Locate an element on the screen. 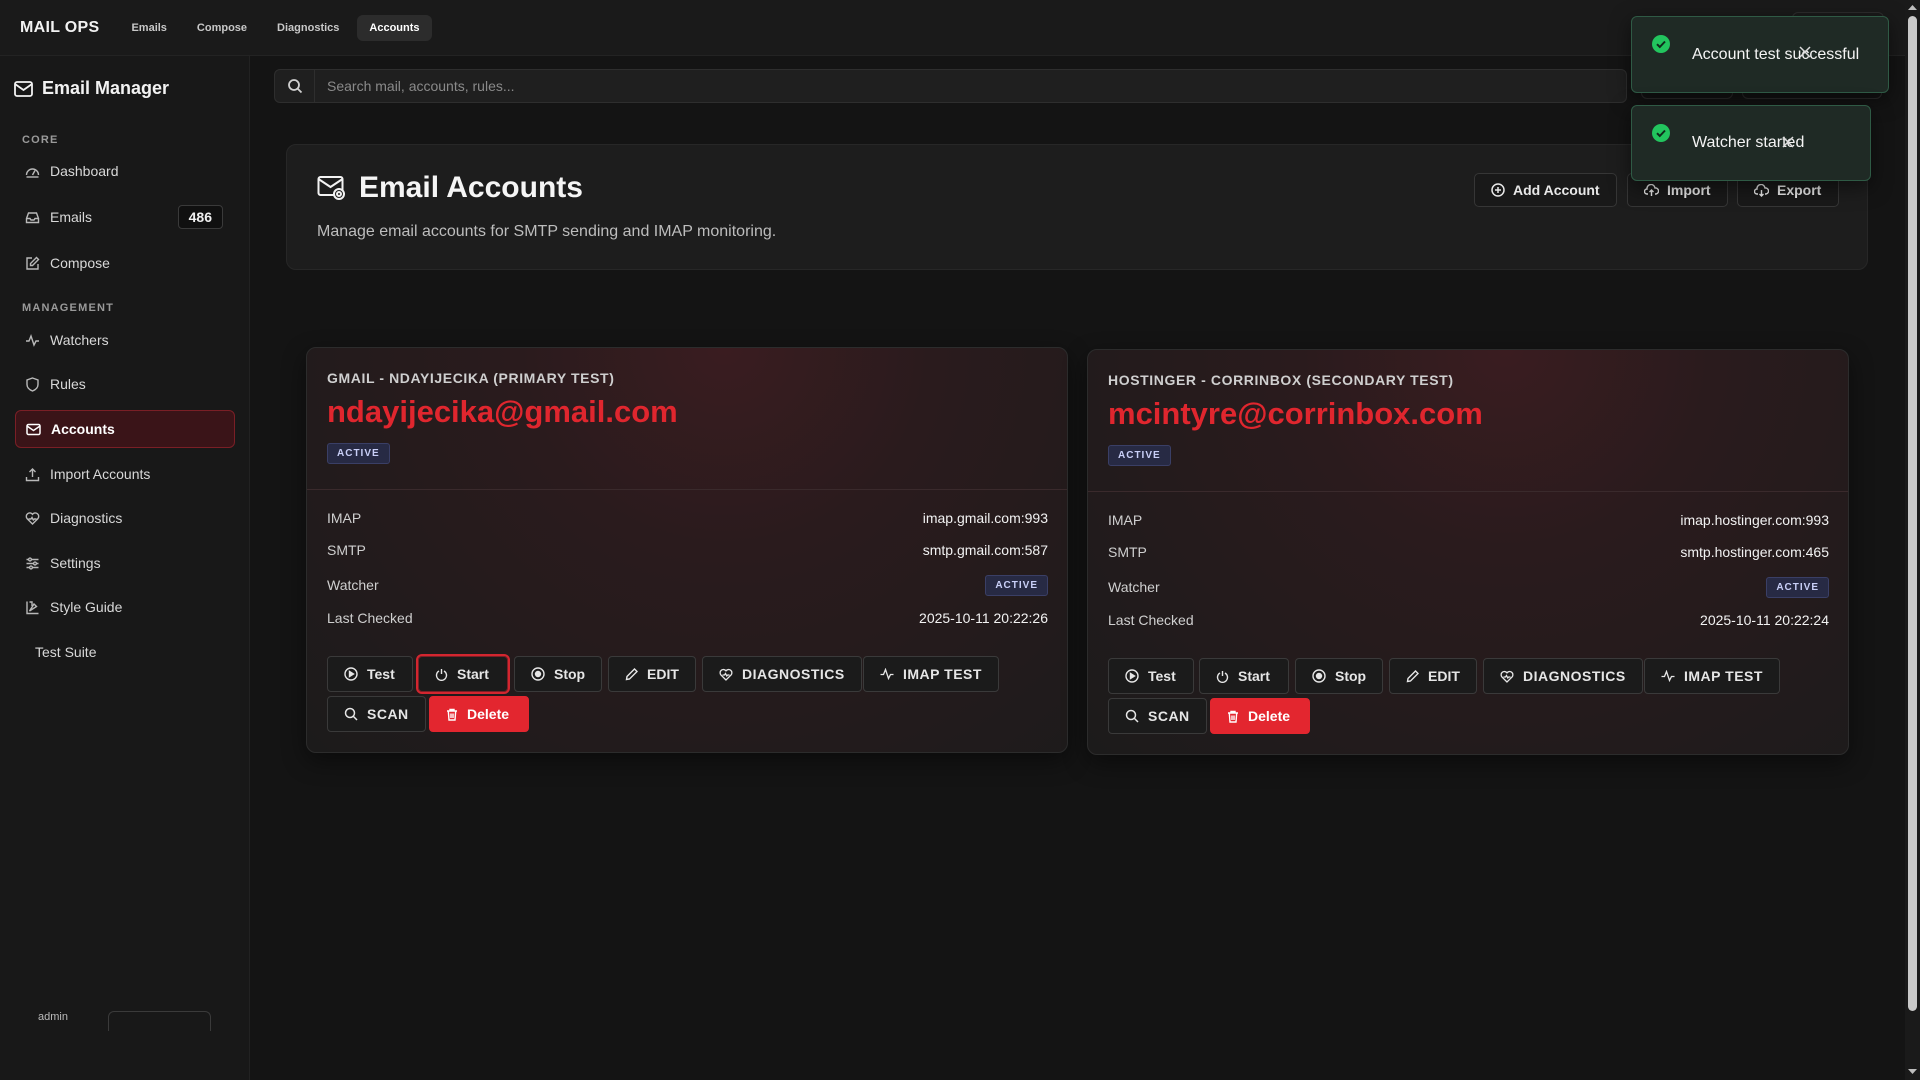 Image resolution: width=1920 pixels, height=1080 pixels. dashboard-icon is located at coordinates (32, 171).